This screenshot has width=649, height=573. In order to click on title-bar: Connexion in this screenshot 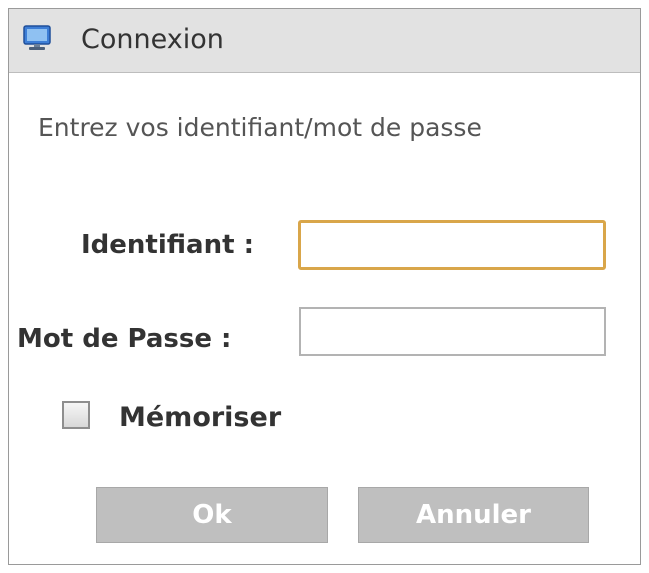, I will do `click(324, 41)`.